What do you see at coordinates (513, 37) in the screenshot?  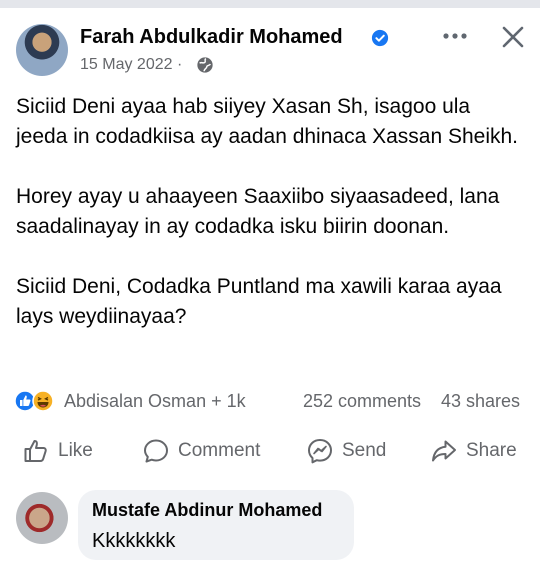 I see `close-icon` at bounding box center [513, 37].